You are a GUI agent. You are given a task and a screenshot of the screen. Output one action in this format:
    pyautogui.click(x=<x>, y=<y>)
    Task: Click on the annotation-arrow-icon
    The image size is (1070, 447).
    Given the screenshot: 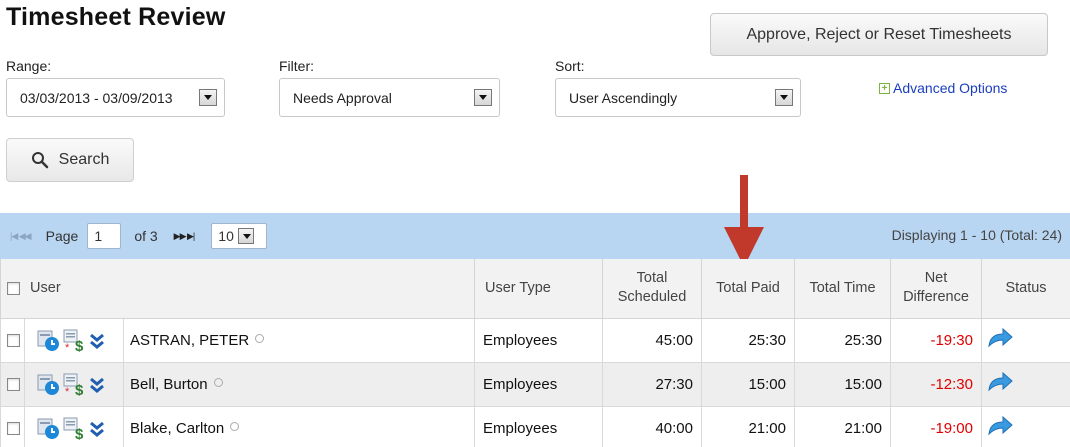 What is the action you would take?
    pyautogui.click(x=744, y=221)
    